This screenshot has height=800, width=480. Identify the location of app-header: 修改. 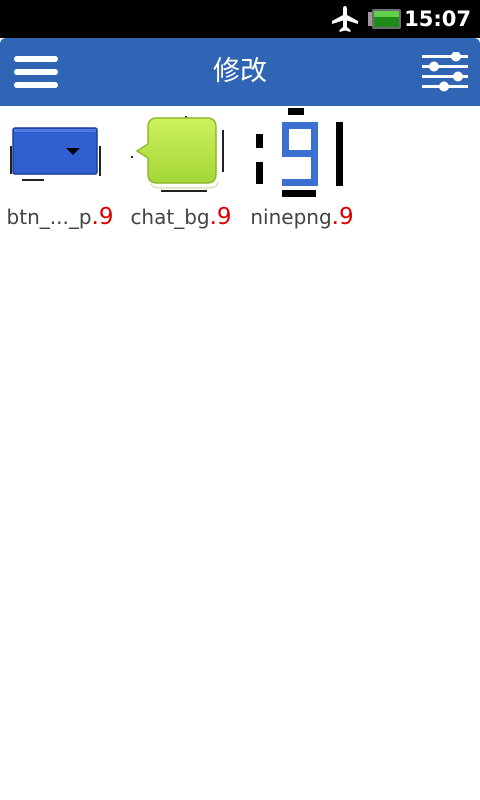
(240, 72).